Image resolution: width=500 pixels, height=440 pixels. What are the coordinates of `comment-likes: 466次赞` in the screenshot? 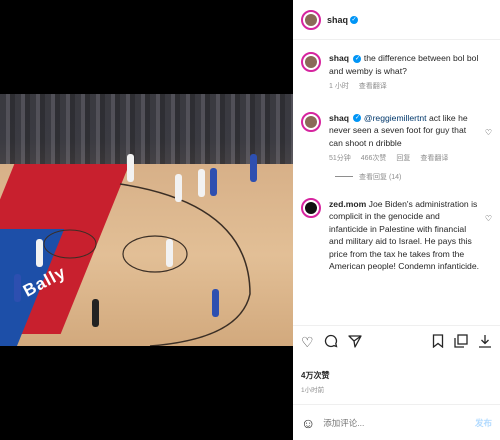 It's located at (374, 158).